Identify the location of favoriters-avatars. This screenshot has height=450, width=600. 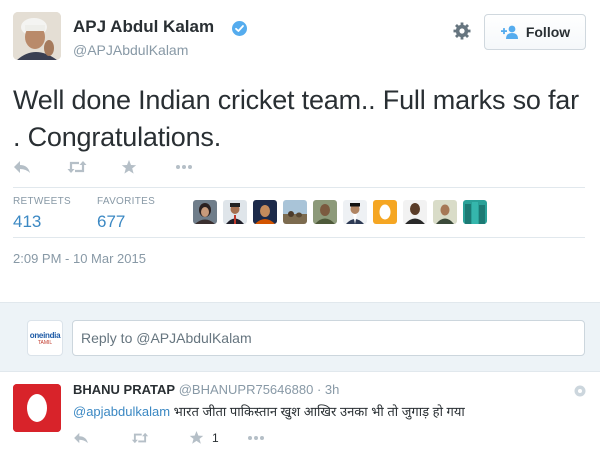
(340, 212).